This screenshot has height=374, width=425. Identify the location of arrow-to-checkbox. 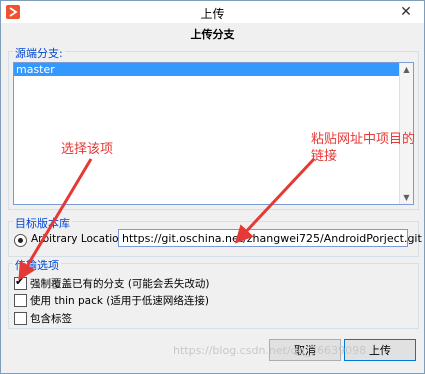
(55, 219).